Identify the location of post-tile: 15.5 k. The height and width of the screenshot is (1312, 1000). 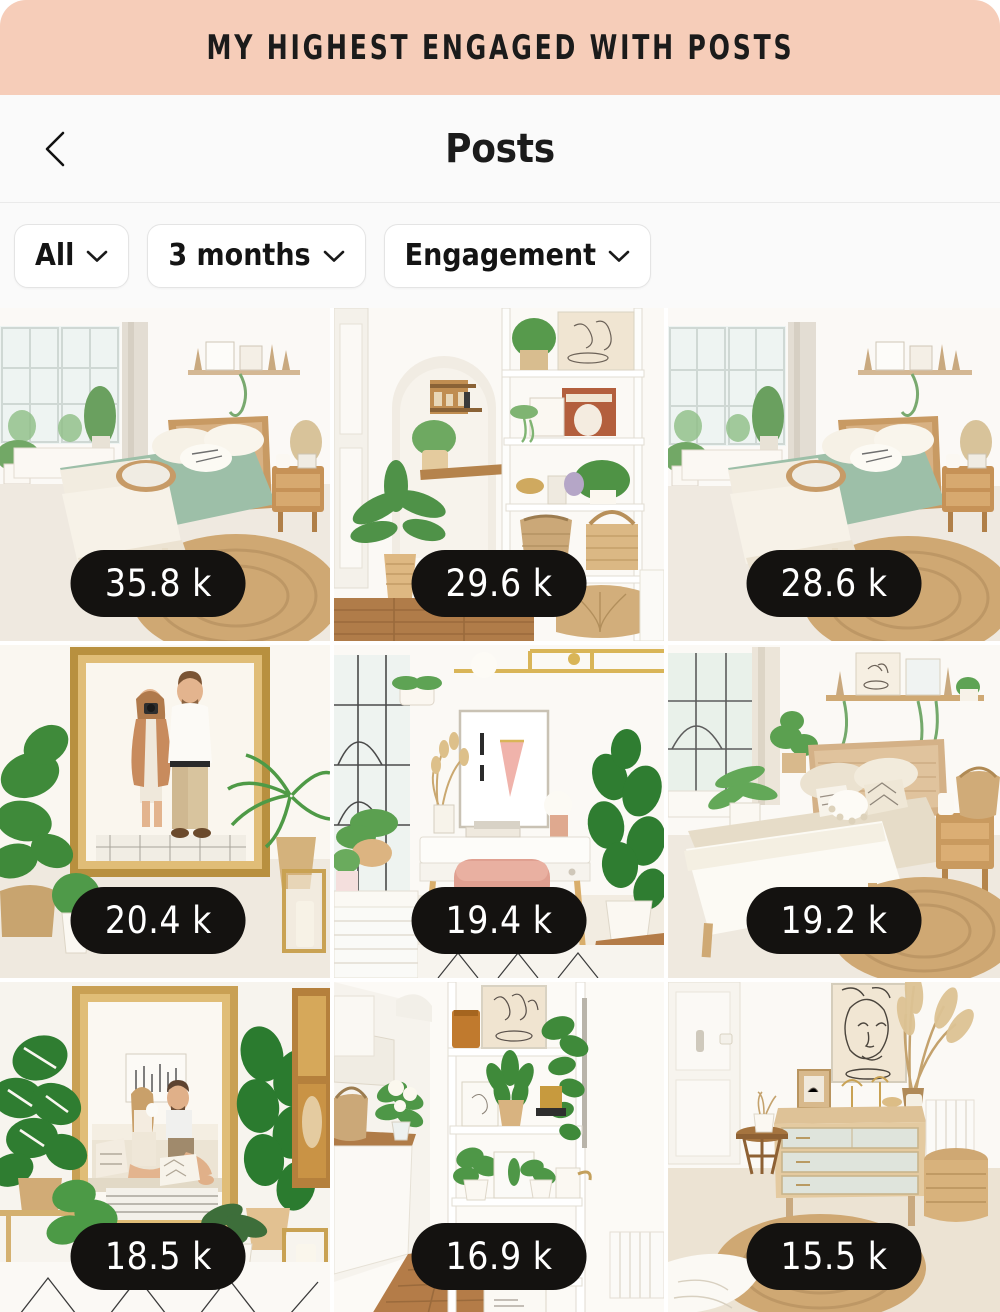
(834, 1147).